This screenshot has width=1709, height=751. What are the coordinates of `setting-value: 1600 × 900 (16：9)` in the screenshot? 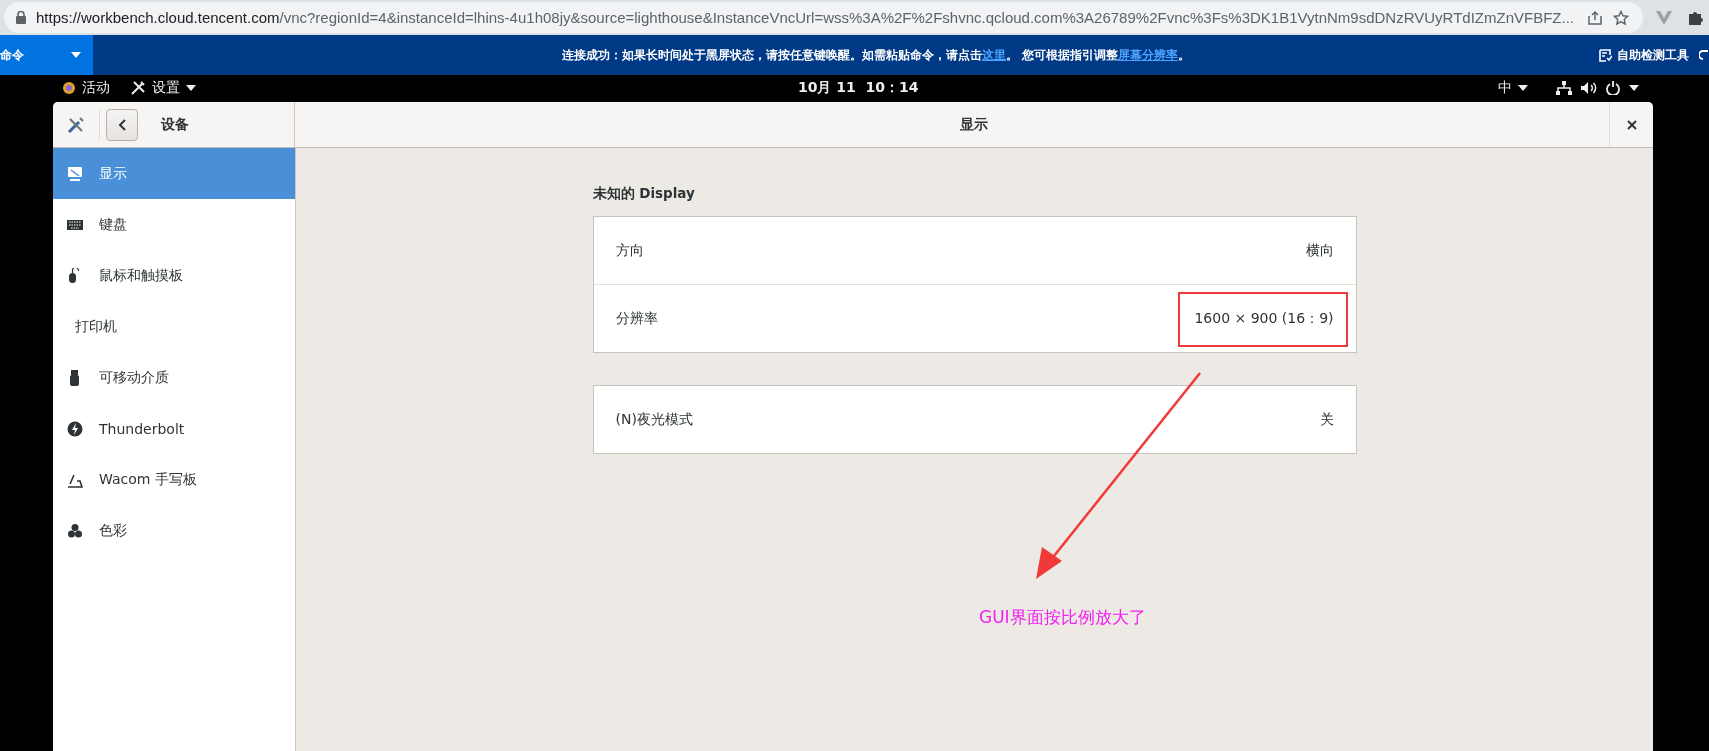 It's located at (1264, 318).